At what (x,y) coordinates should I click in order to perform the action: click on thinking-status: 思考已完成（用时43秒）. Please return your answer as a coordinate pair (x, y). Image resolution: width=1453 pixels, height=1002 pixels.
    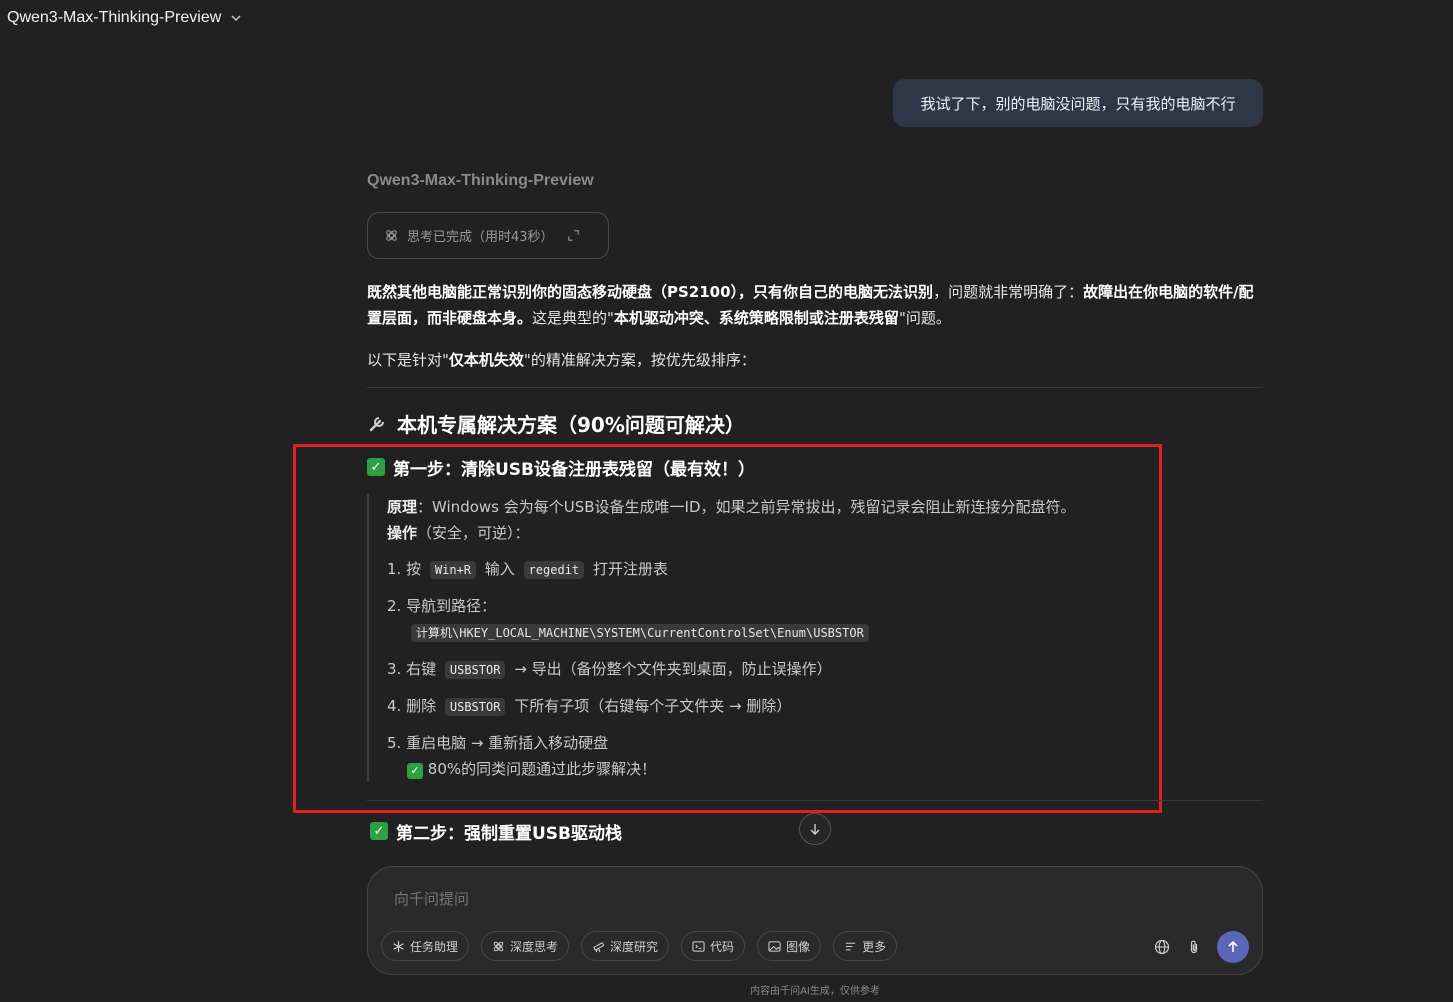
    Looking at the image, I should click on (480, 237).